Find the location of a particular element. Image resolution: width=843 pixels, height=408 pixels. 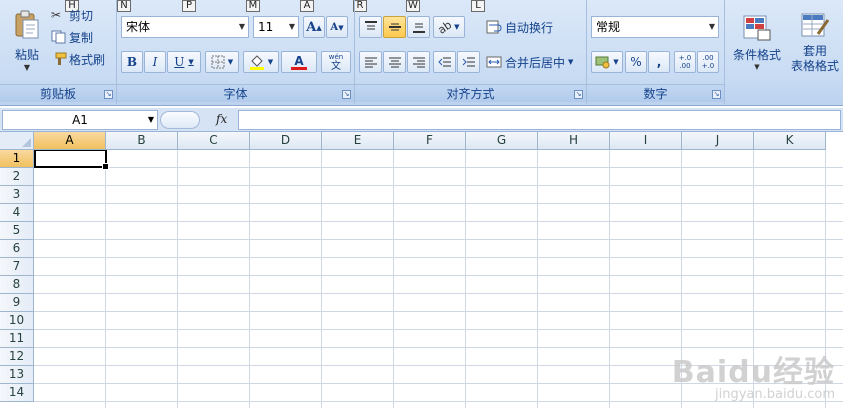

font-launcher-icon: ↘ is located at coordinates (346, 94).